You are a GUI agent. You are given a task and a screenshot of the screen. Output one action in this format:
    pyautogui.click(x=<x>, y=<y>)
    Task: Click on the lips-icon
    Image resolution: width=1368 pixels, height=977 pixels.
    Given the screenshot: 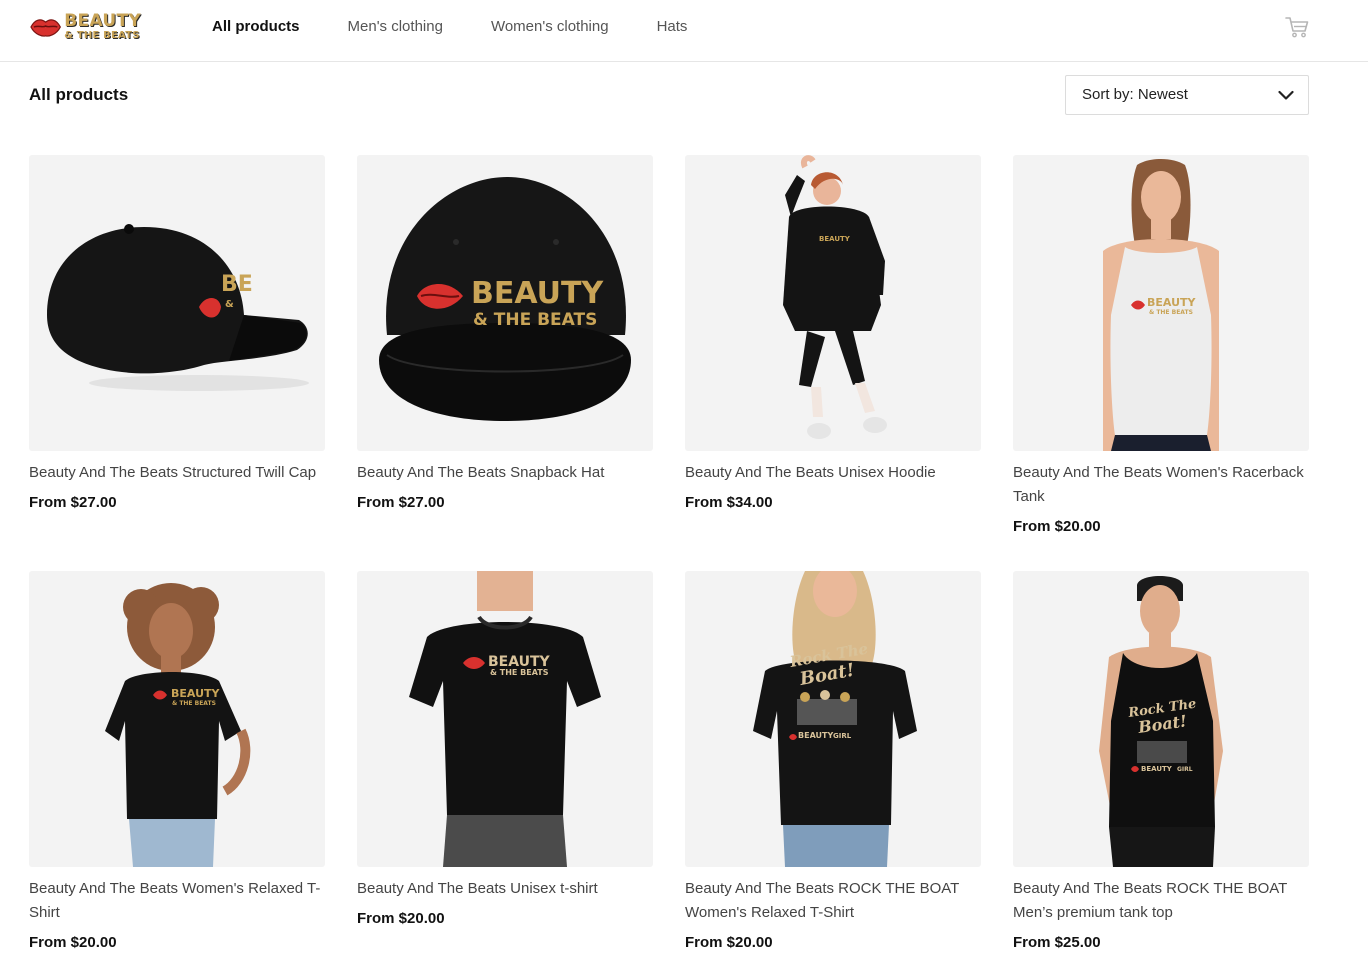 What is the action you would take?
    pyautogui.click(x=45, y=28)
    